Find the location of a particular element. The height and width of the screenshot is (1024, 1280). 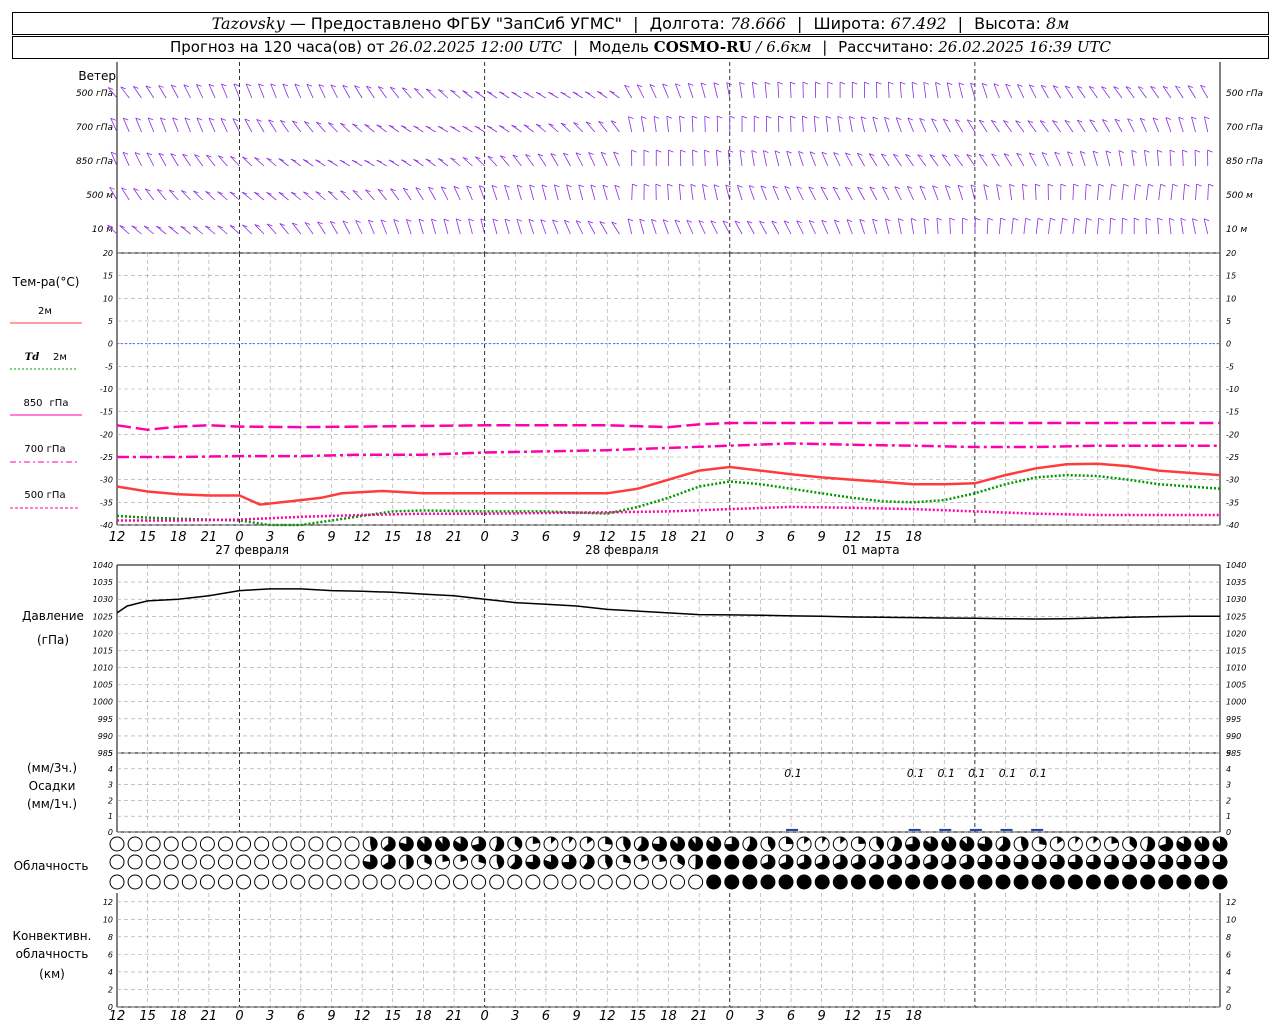

temp-ytick-right: 10 is located at coordinates (1231, 298).